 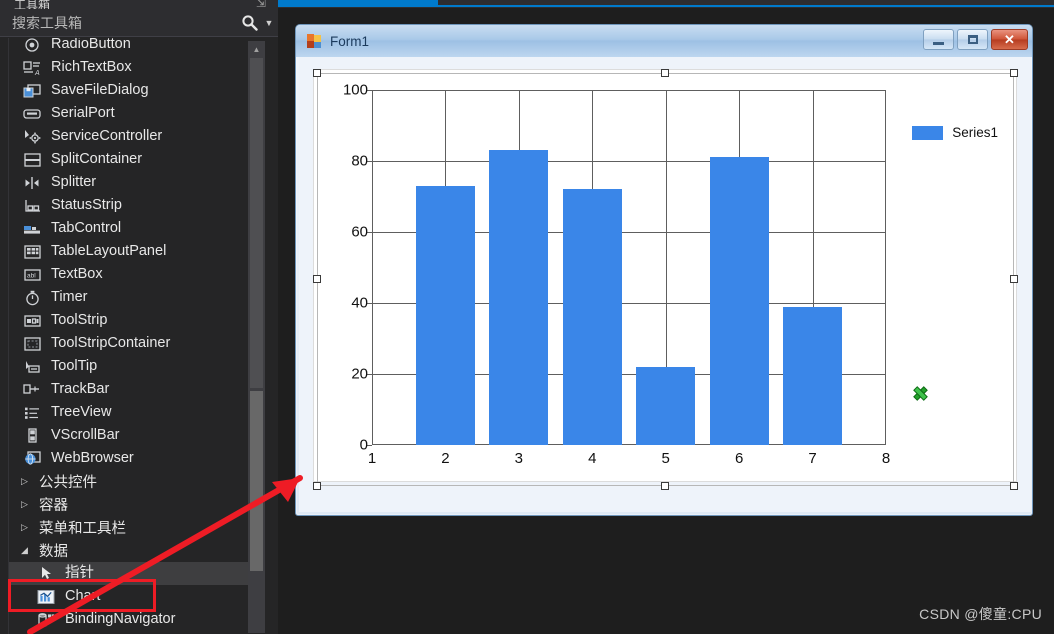 What do you see at coordinates (136, 504) in the screenshot?
I see `toolbox-group-容器: ▷ 容器` at bounding box center [136, 504].